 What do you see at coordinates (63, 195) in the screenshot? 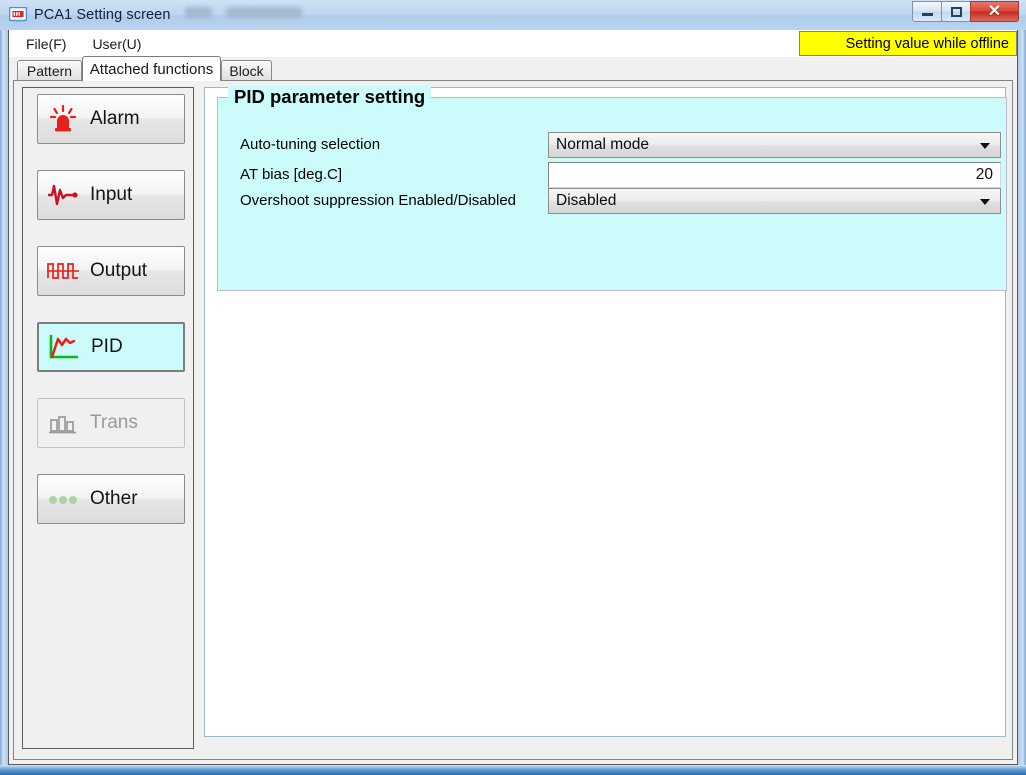
I see `waveform-icon` at bounding box center [63, 195].